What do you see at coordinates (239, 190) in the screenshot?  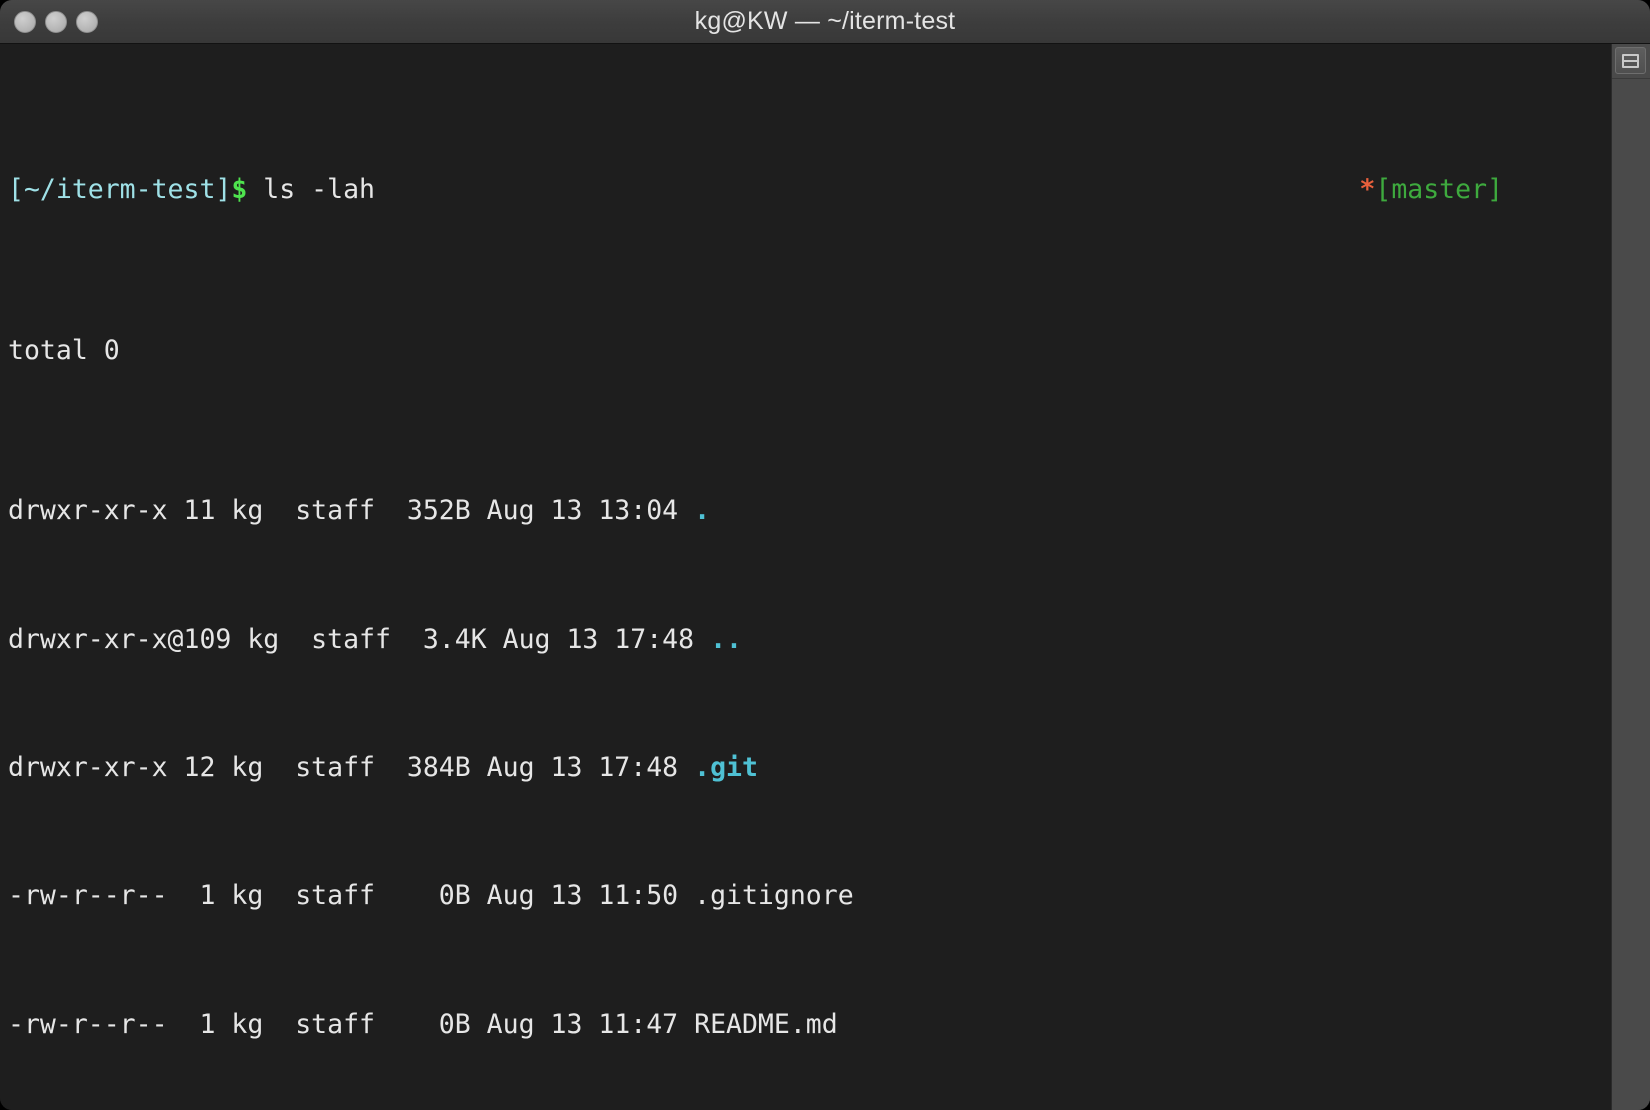 I see `prompt-symbol: $` at bounding box center [239, 190].